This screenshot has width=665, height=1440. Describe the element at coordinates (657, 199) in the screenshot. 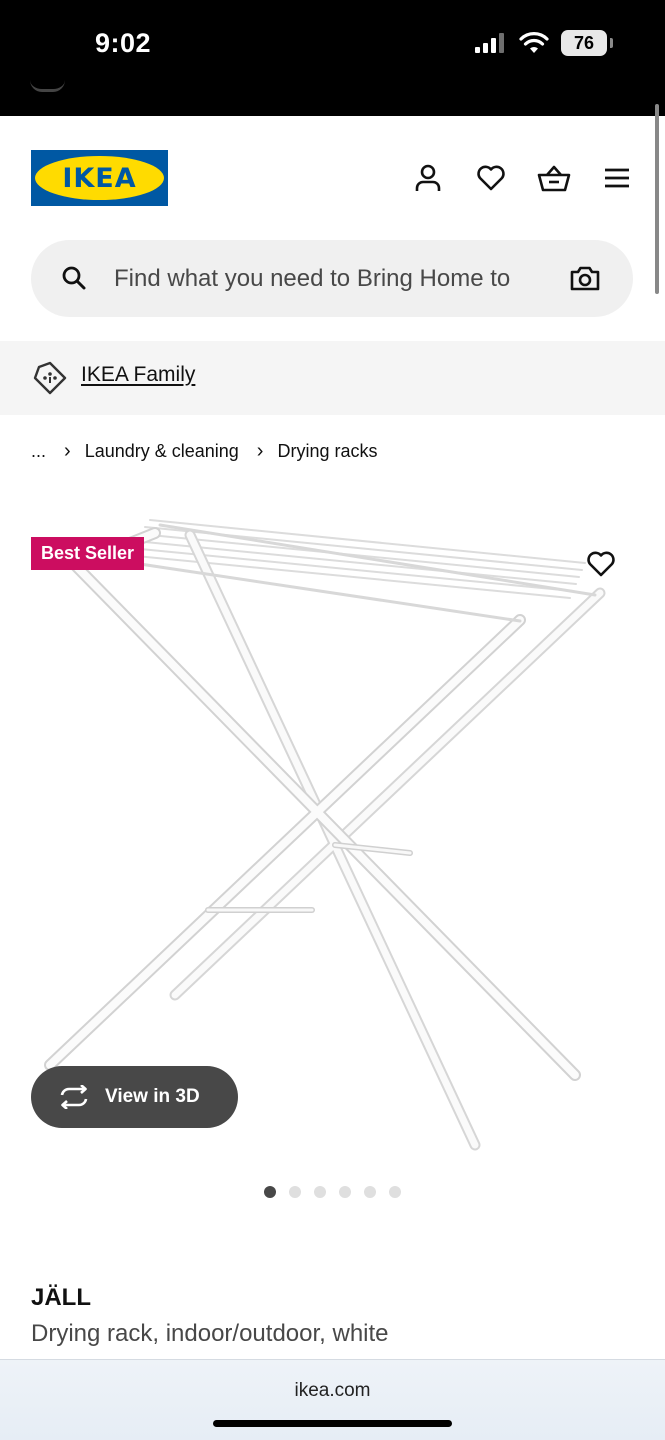

I see `scrollbar` at that location.